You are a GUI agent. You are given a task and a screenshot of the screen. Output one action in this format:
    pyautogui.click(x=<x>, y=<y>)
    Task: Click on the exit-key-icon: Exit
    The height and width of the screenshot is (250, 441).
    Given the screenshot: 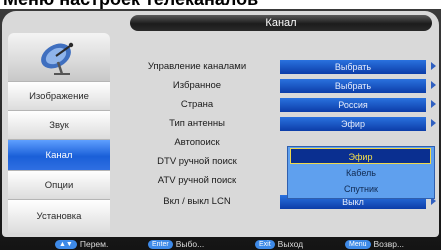 What is the action you would take?
    pyautogui.click(x=265, y=244)
    